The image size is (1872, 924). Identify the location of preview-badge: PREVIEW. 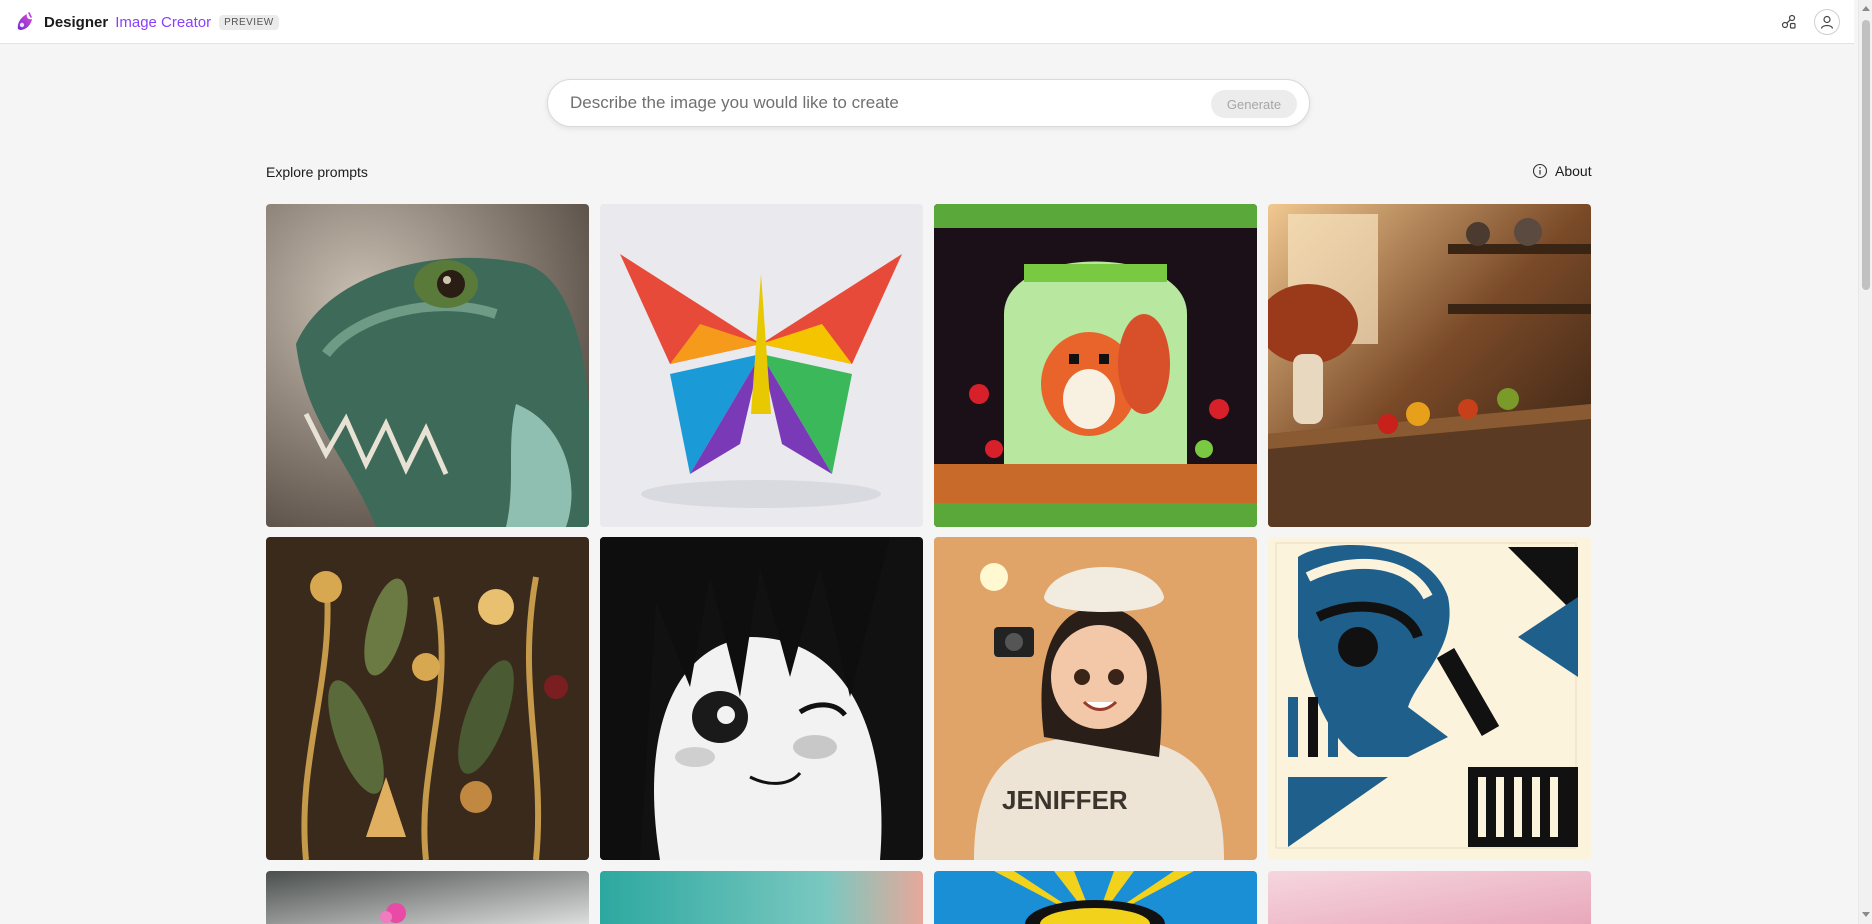
(249, 22).